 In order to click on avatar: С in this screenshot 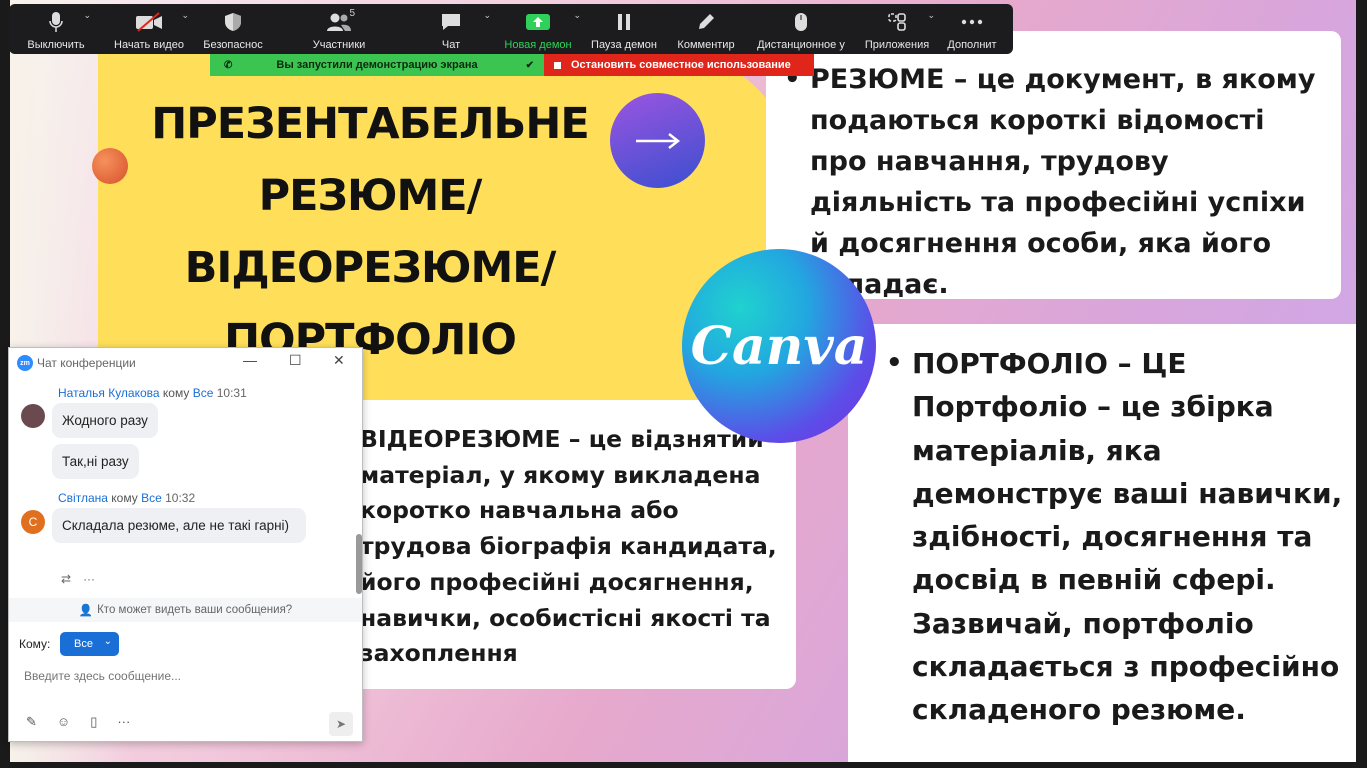, I will do `click(33, 522)`.